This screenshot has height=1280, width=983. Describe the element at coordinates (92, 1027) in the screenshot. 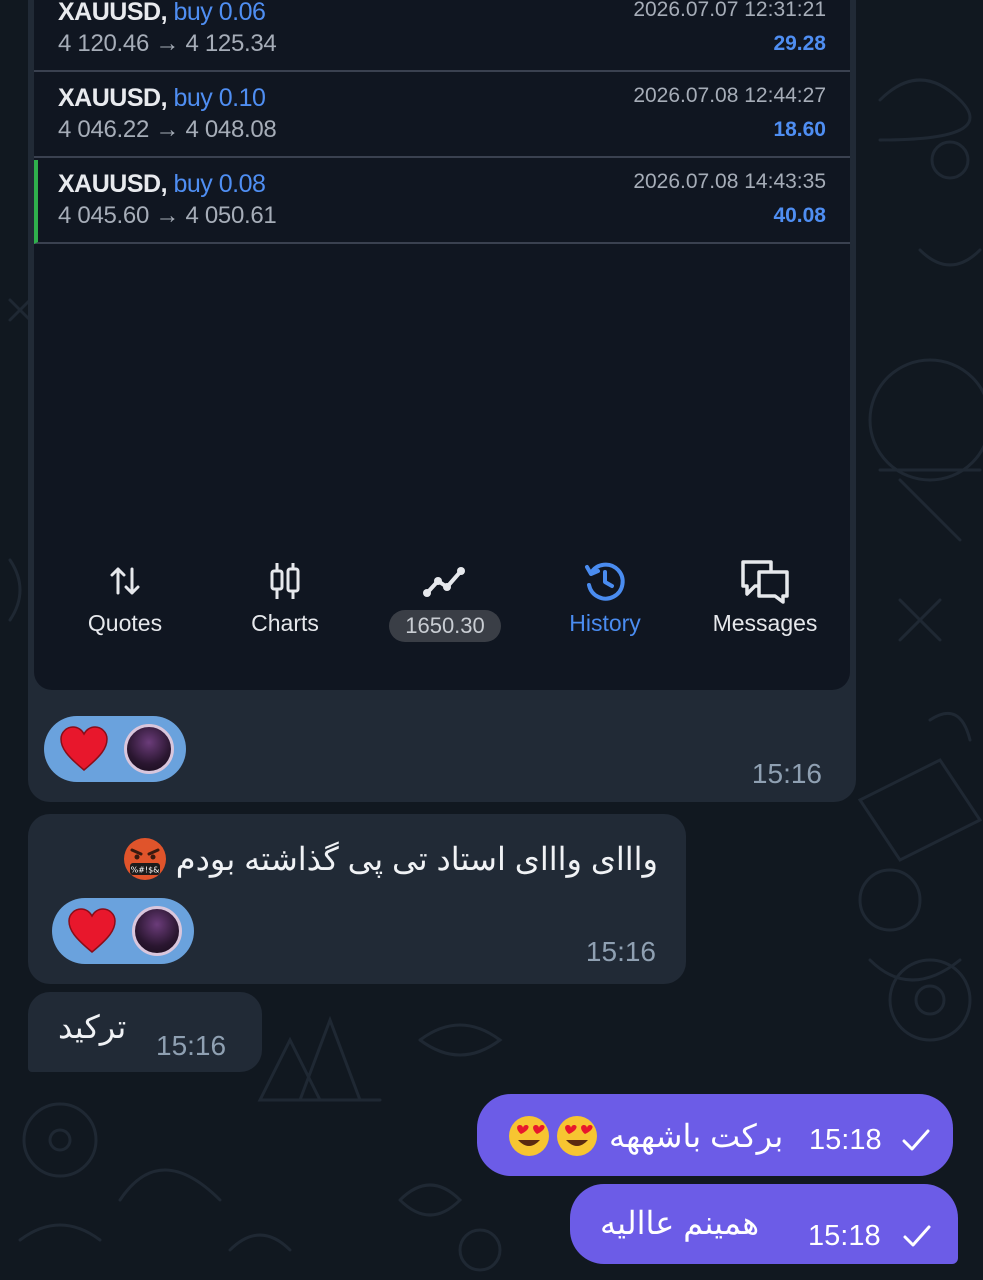

I see `message-text: تركيد` at that location.